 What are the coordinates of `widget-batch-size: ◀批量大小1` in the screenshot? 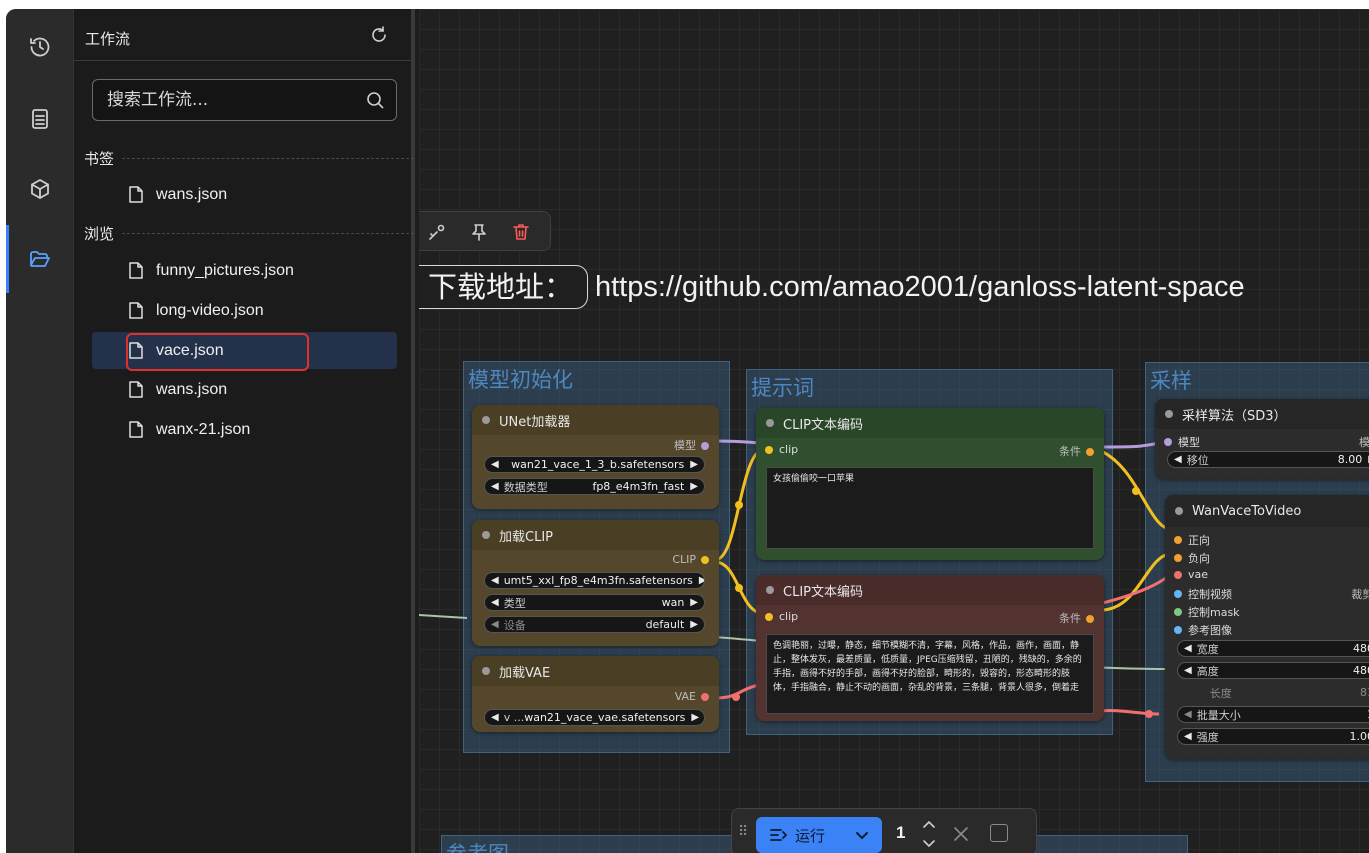 It's located at (1273, 714).